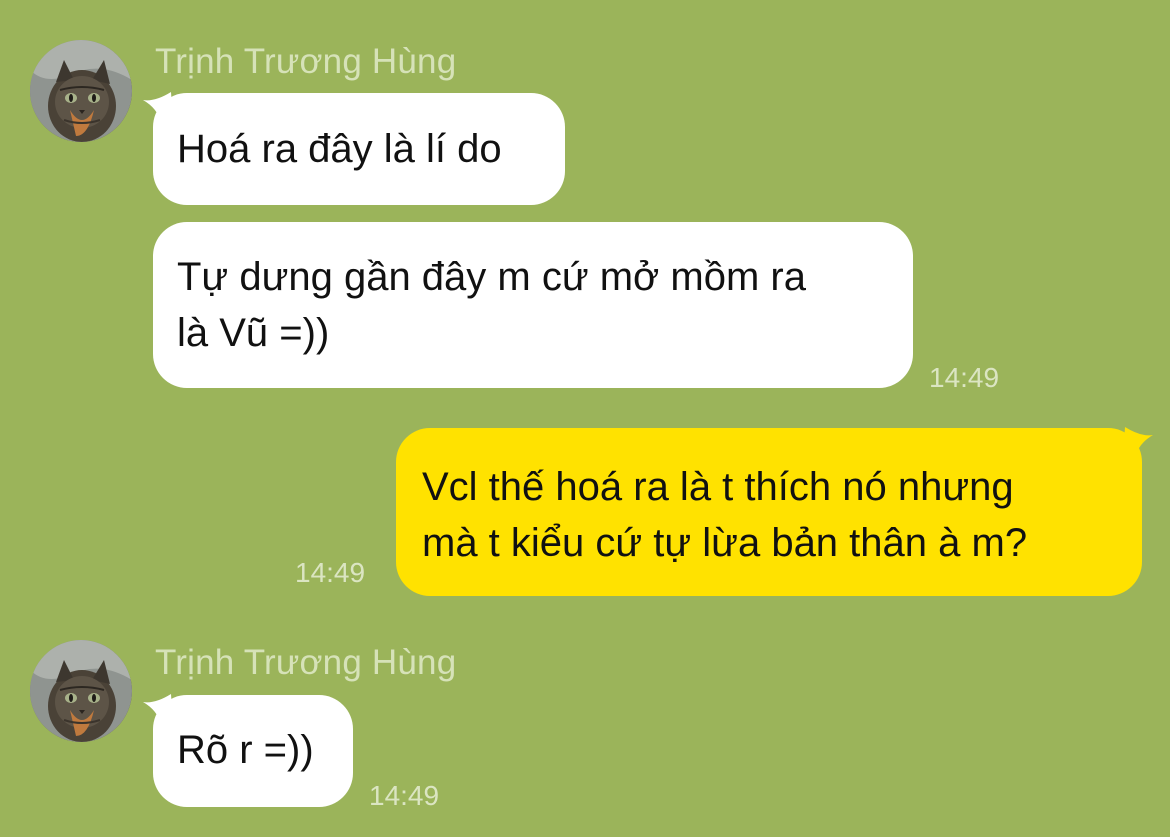 This screenshot has height=837, width=1170. I want to click on message-bubble: Hoá ra đây là lí do, so click(359, 149).